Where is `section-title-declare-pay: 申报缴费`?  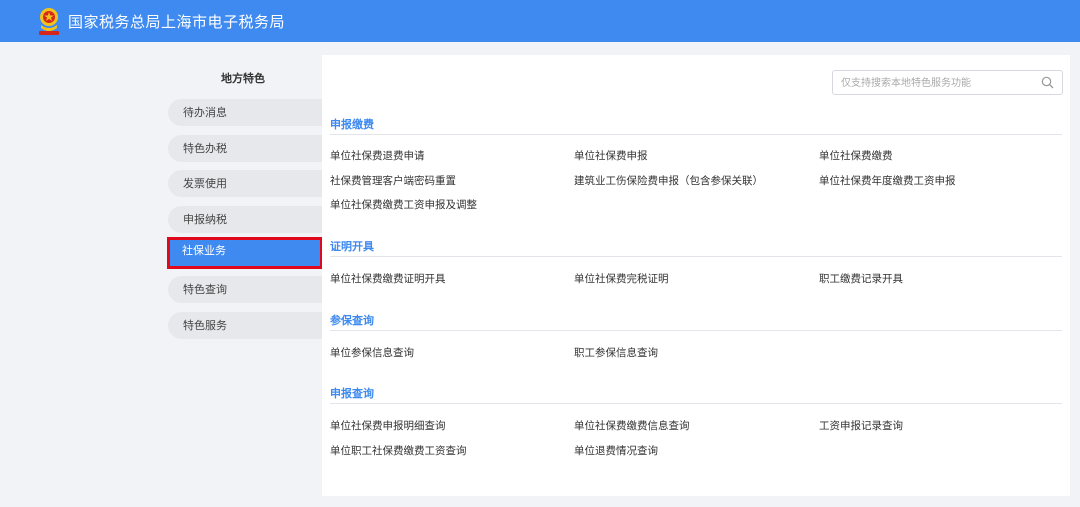 section-title-declare-pay: 申报缴费 is located at coordinates (352, 124).